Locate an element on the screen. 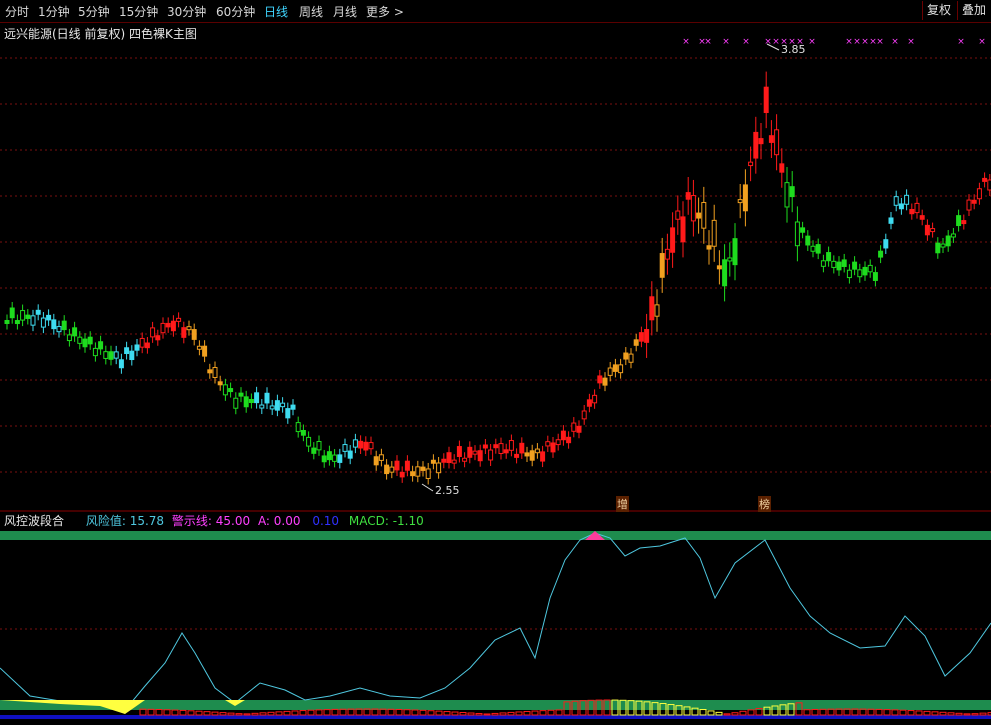 This screenshot has height=725, width=991. low-pointer-icon is located at coordinates (427, 487).